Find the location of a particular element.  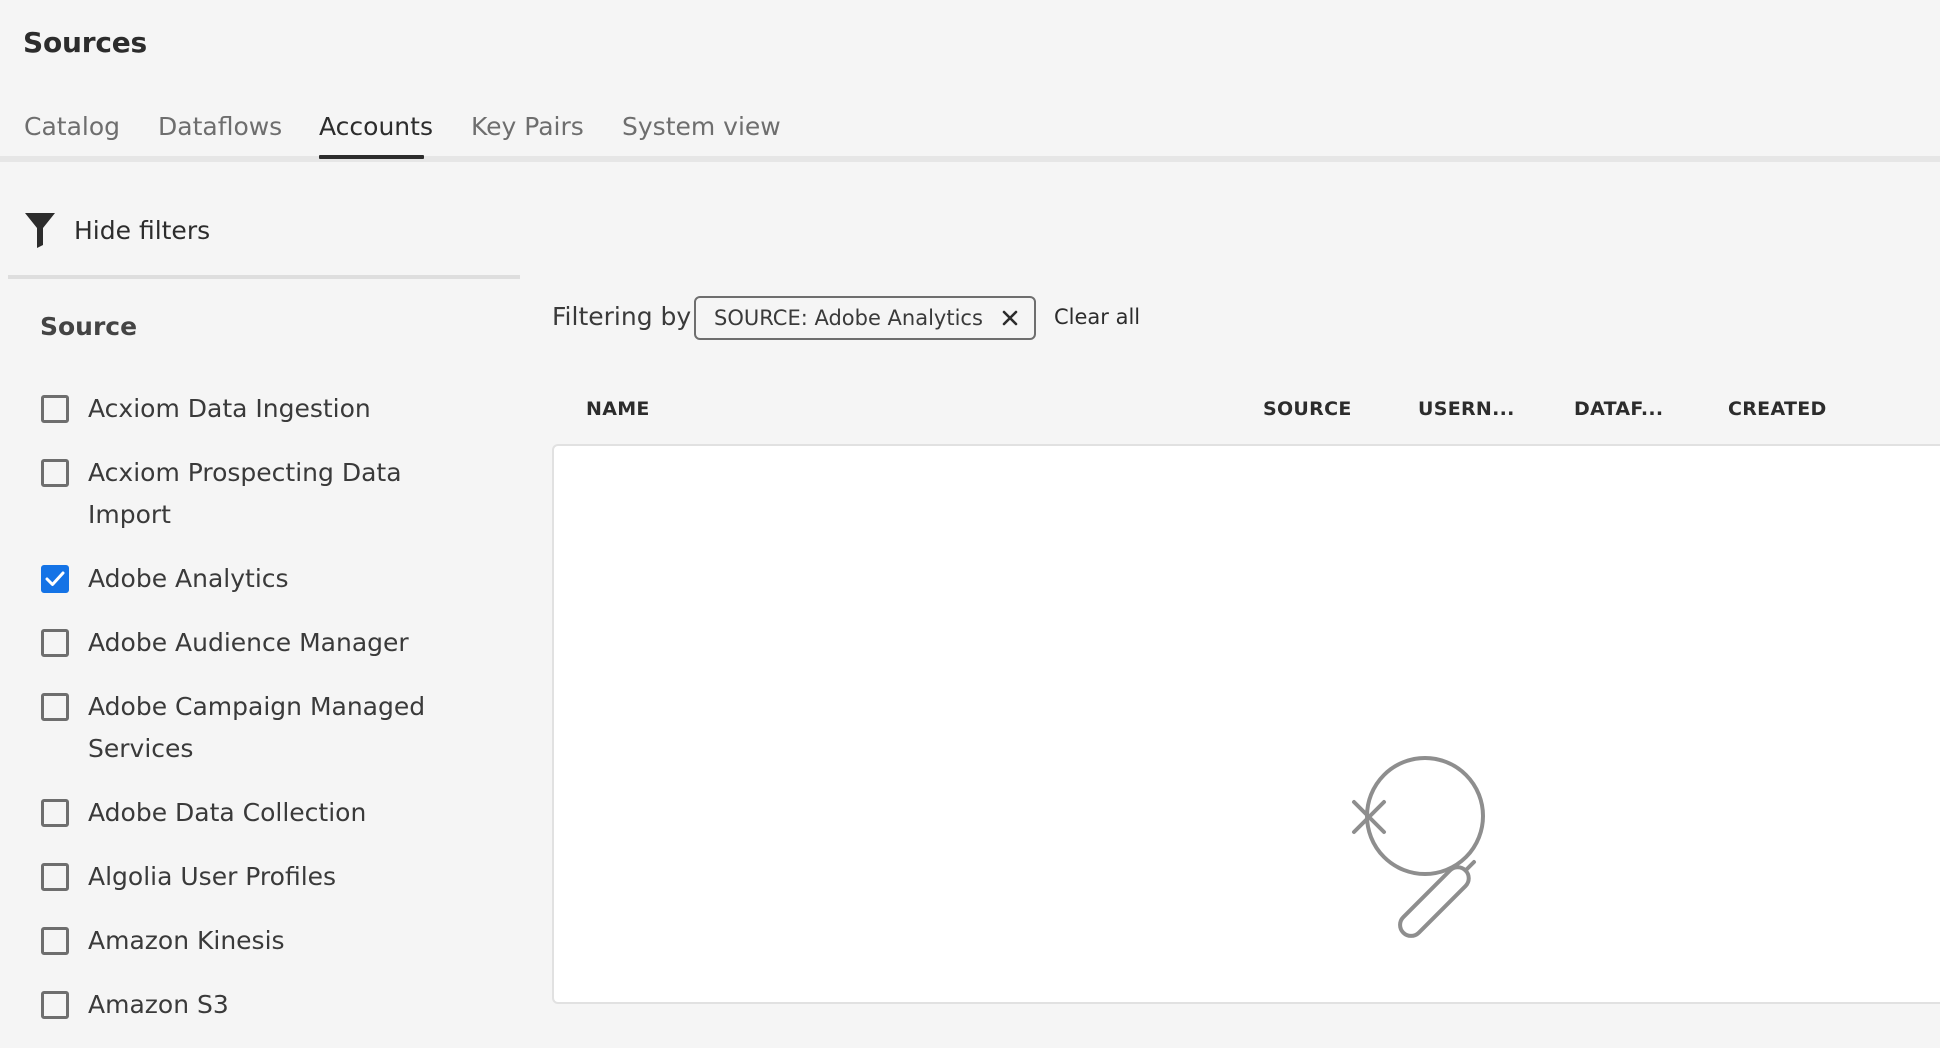

hide-filters-label: Hide filters is located at coordinates (142, 230).